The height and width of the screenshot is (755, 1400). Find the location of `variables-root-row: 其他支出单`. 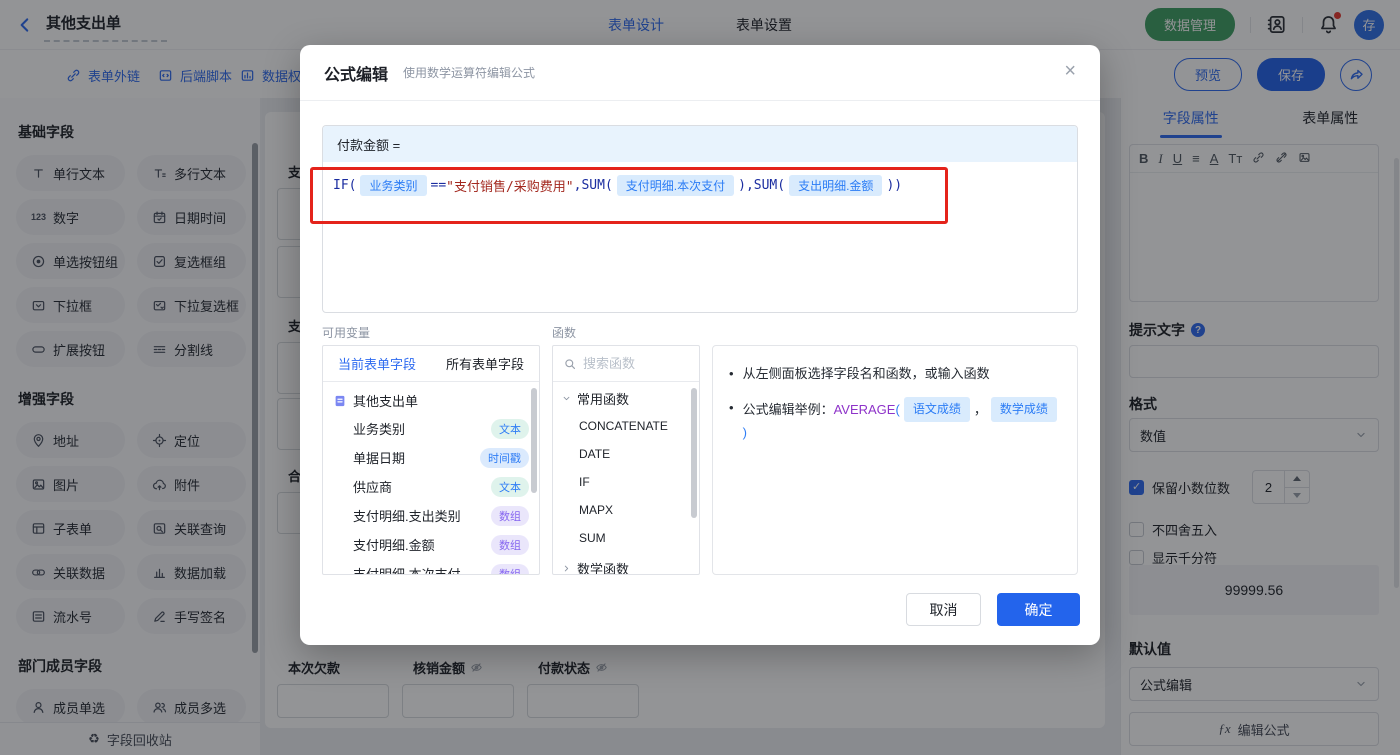

variables-root-row: 其他支出单 is located at coordinates (431, 400).